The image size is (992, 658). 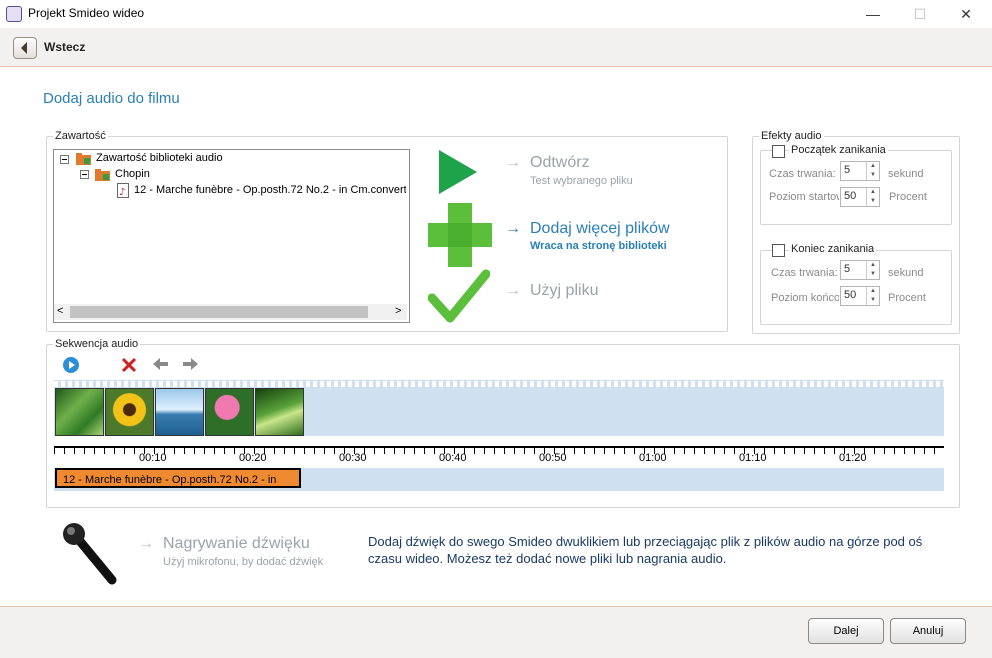 I want to click on back-button, so click(x=25, y=48).